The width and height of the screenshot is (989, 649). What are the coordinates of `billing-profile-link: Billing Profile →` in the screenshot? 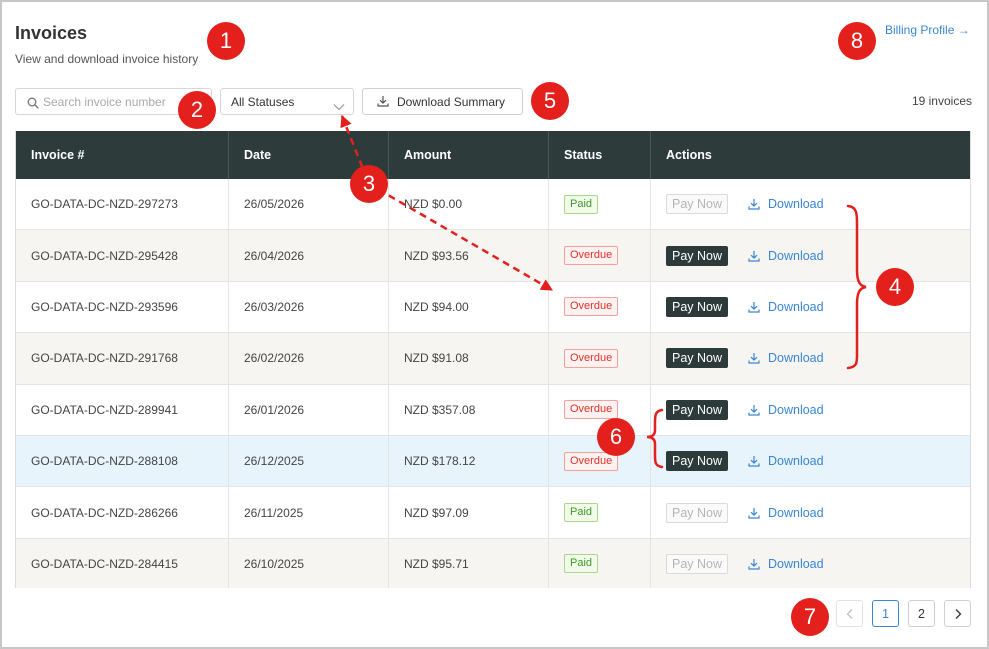 It's located at (927, 30).